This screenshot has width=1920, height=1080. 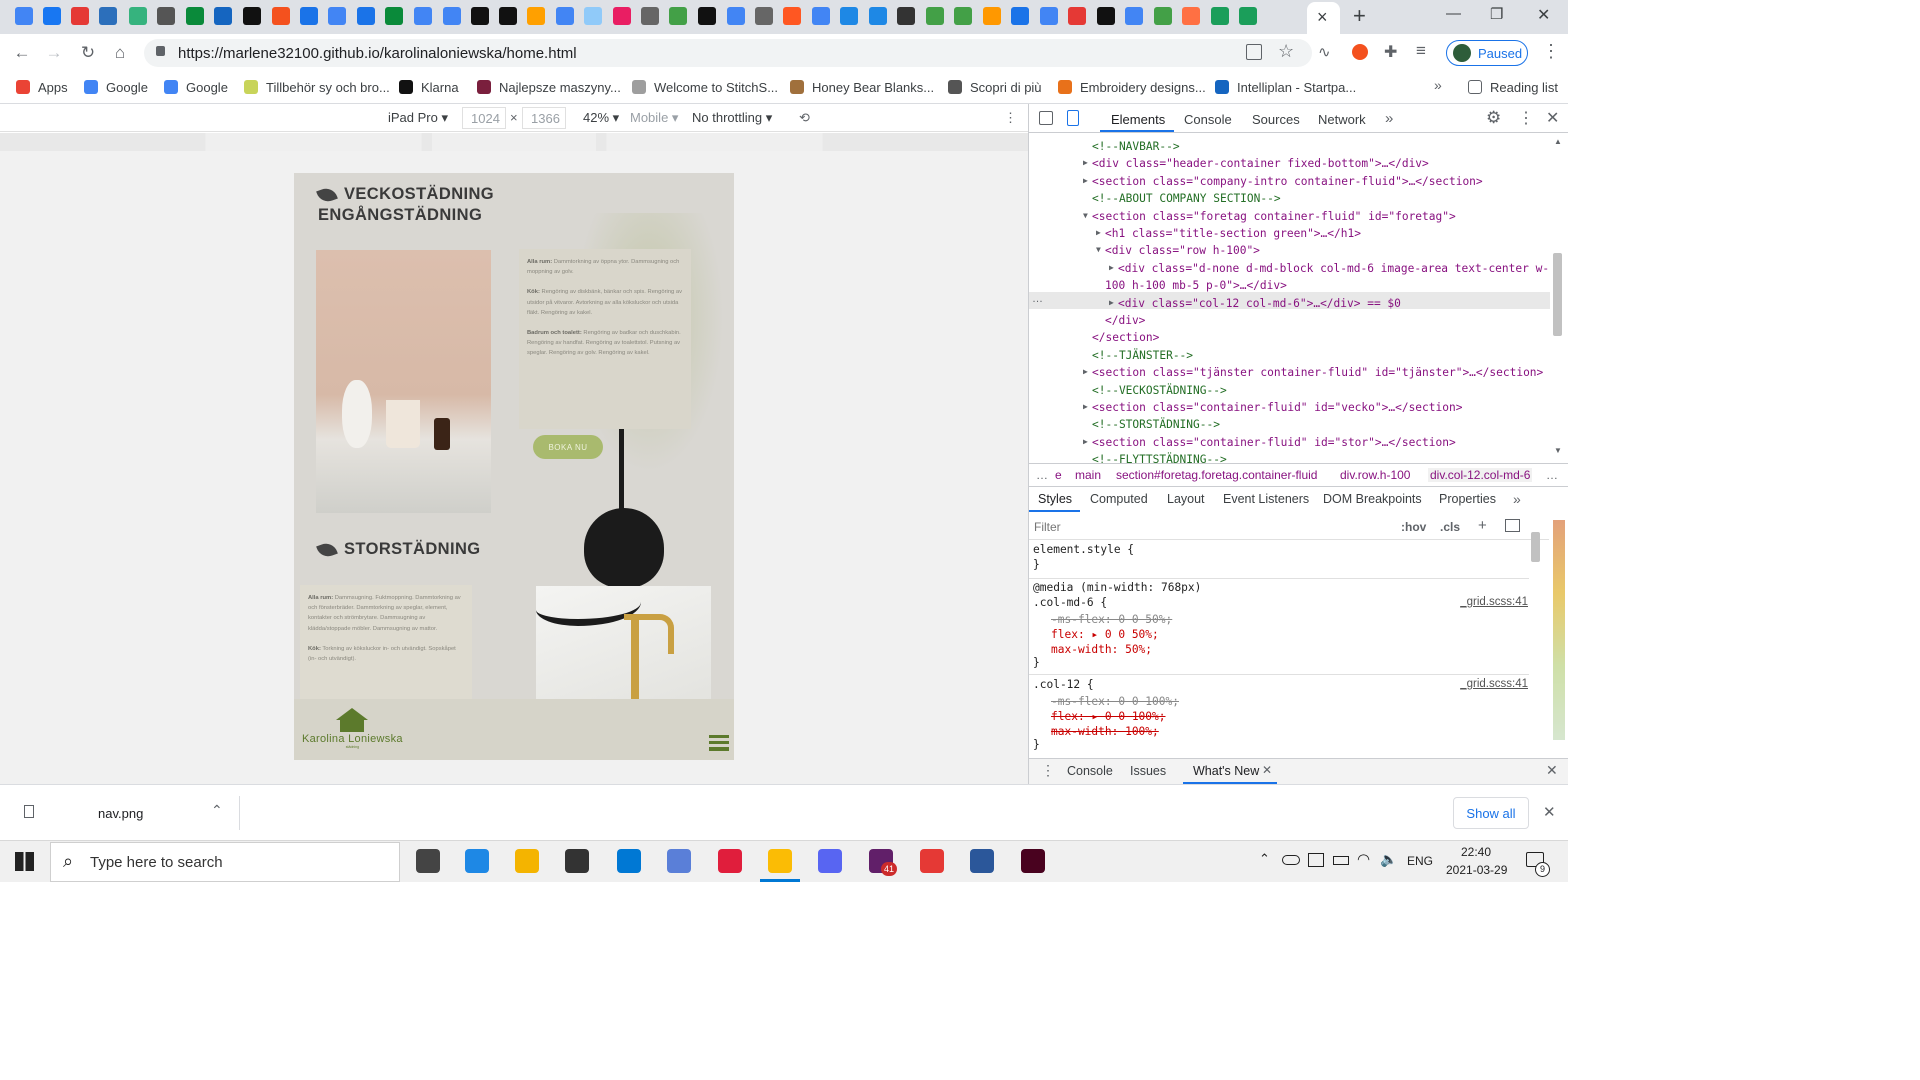 I want to click on breadcrumb-item: div.col-12.col-md-6, so click(x=1480, y=475).